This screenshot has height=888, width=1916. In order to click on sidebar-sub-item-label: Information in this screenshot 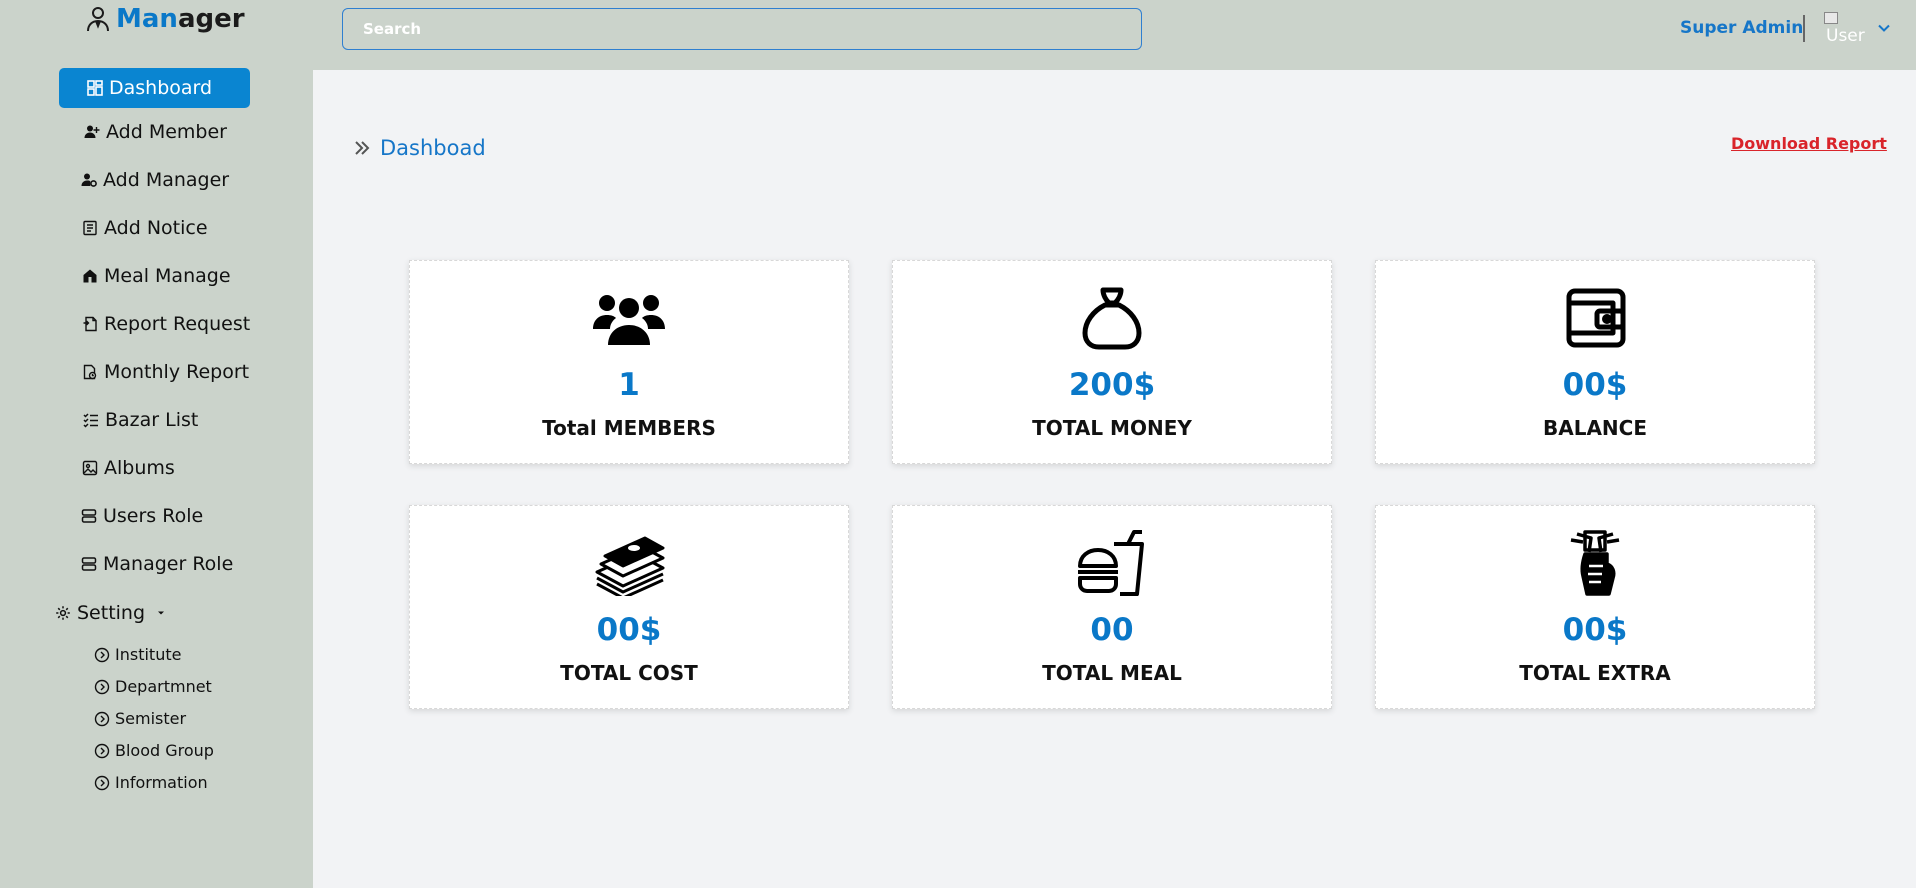, I will do `click(161, 782)`.